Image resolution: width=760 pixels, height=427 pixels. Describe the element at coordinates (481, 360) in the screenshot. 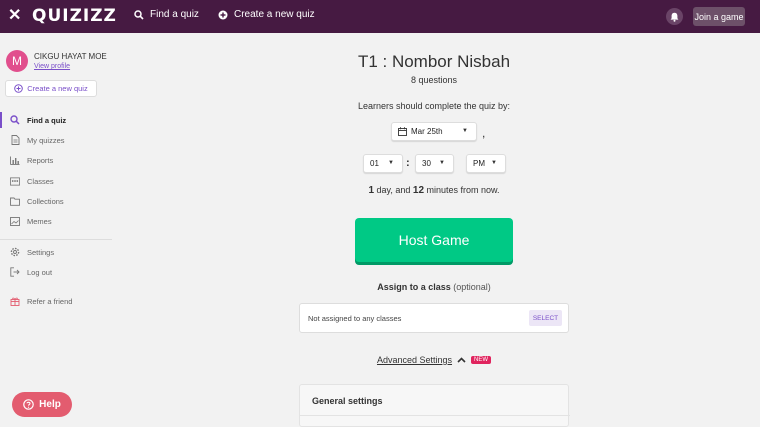

I see `new-badge: NEW` at that location.